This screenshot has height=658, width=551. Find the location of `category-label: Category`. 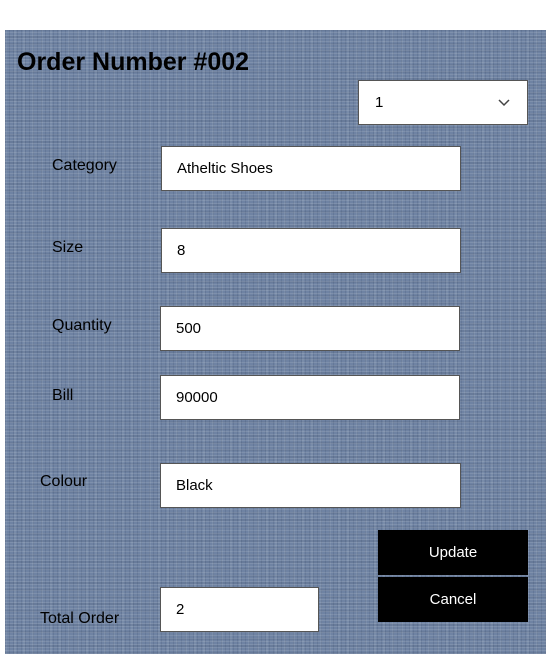

category-label: Category is located at coordinates (84, 165).